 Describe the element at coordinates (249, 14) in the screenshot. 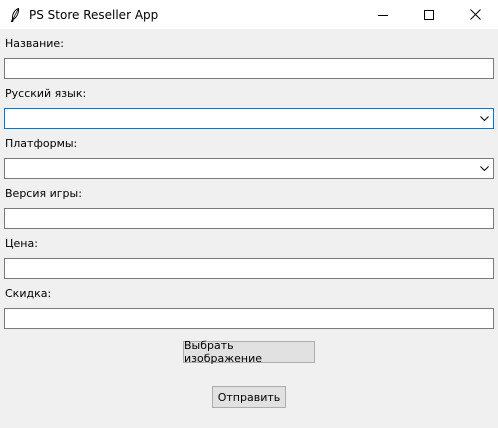

I see `title-bar: PS Store Reseller App` at that location.